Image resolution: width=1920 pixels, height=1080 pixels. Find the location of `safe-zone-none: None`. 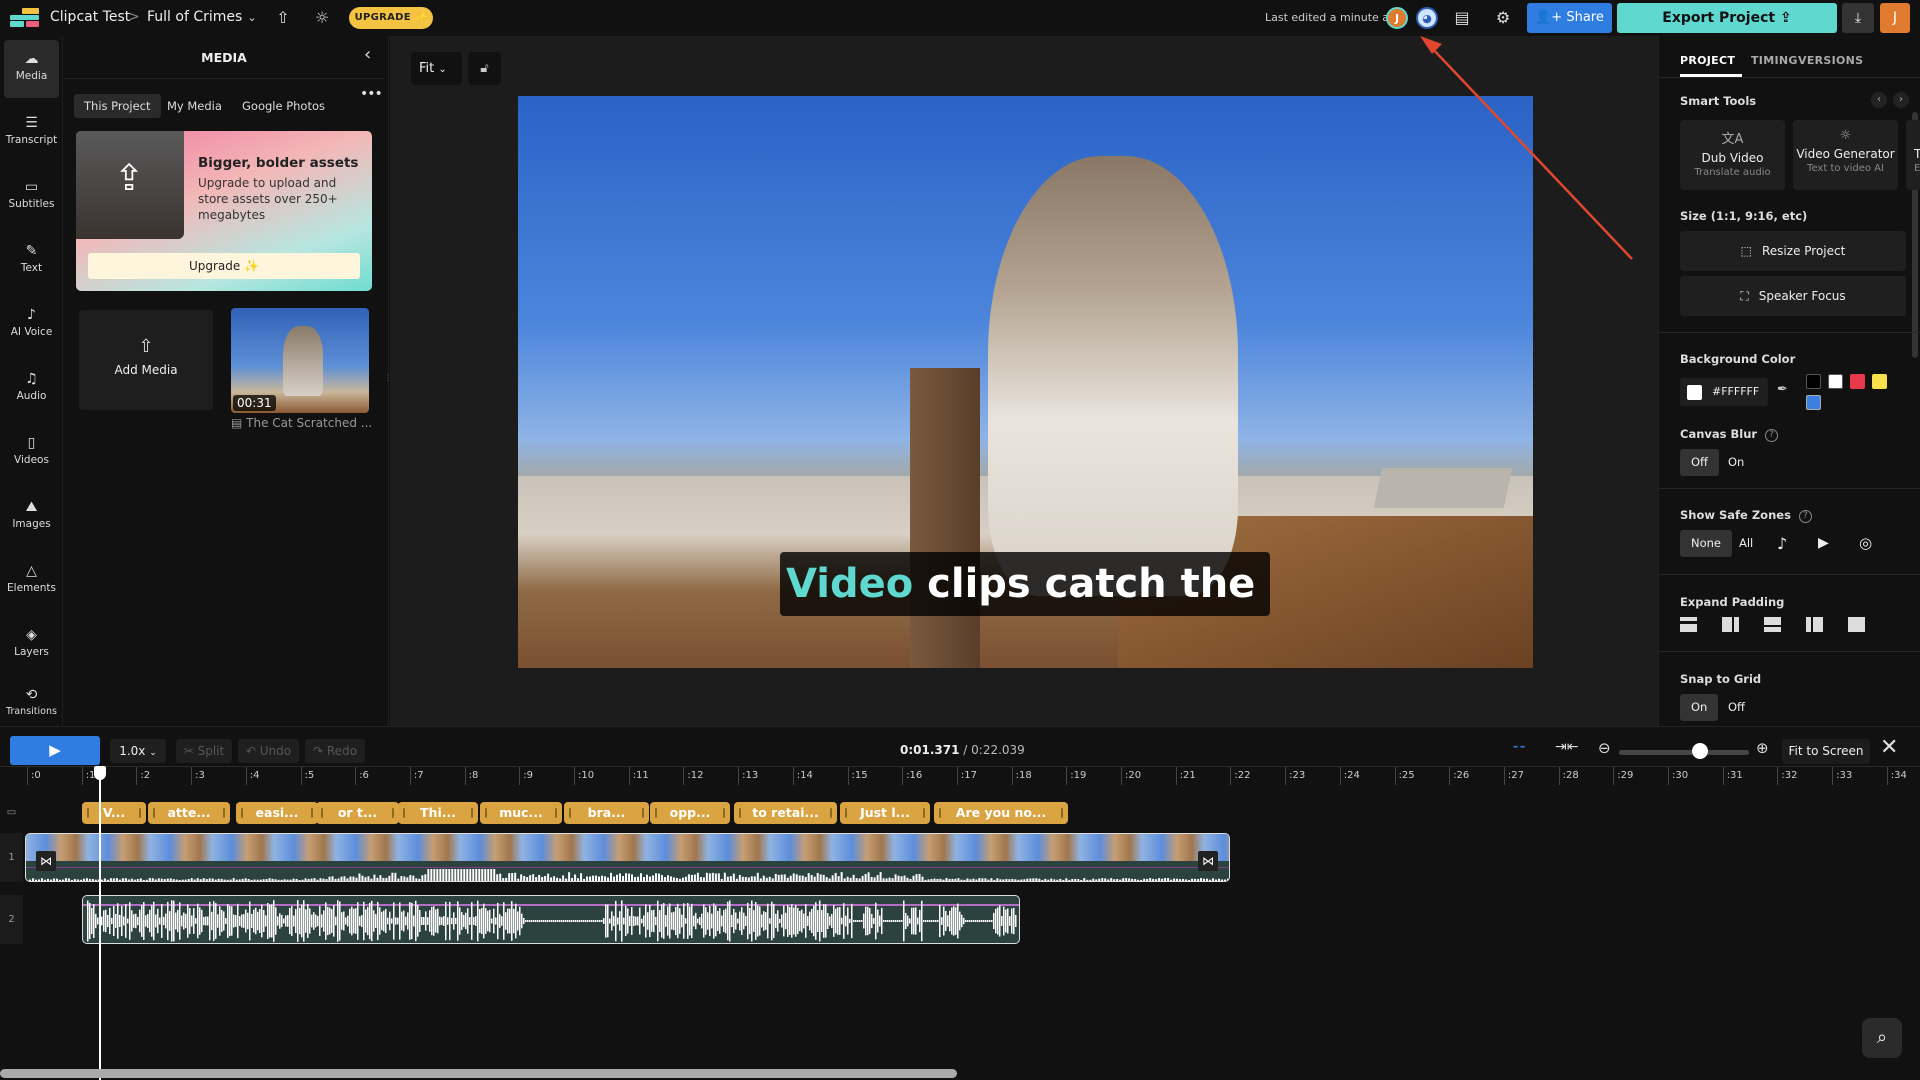

safe-zone-none: None is located at coordinates (1706, 543).